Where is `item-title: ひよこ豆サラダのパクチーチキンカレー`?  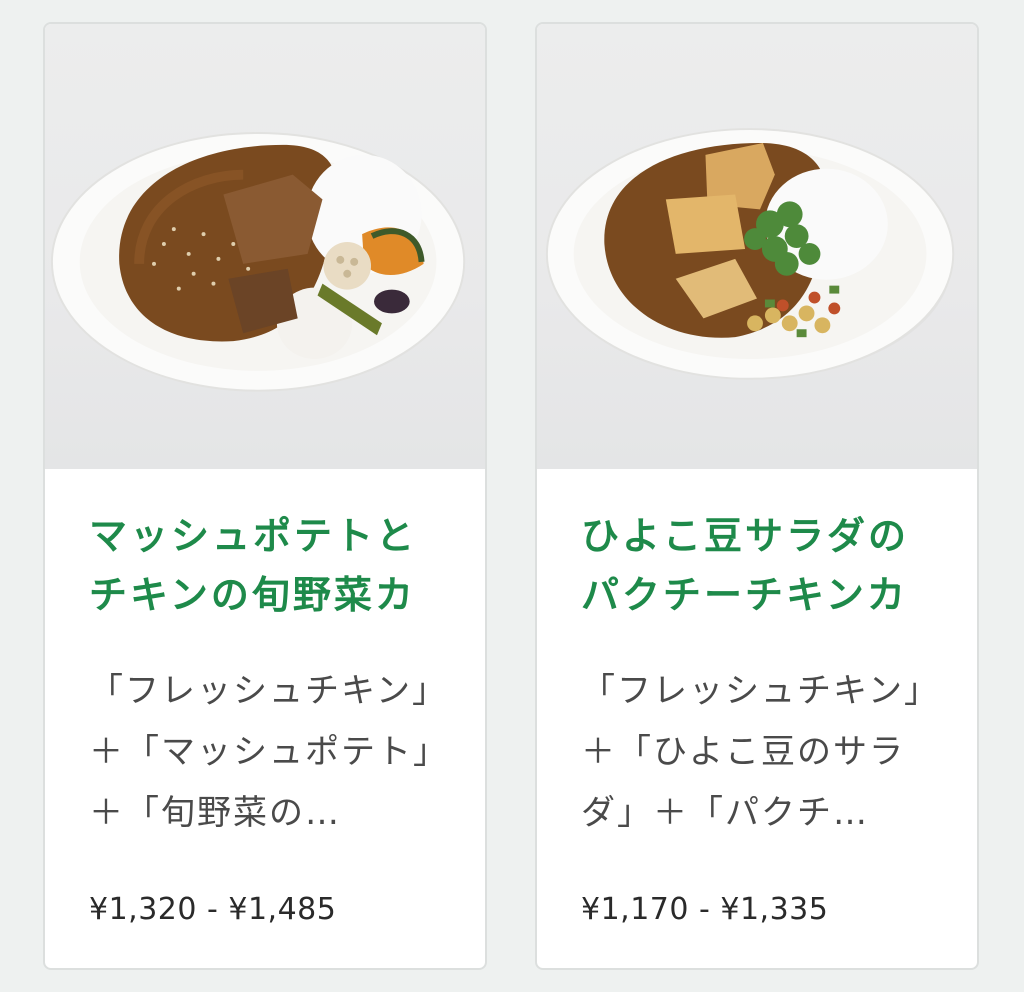
item-title: ひよこ豆サラダのパクチーチキンカレー is located at coordinates (745, 565).